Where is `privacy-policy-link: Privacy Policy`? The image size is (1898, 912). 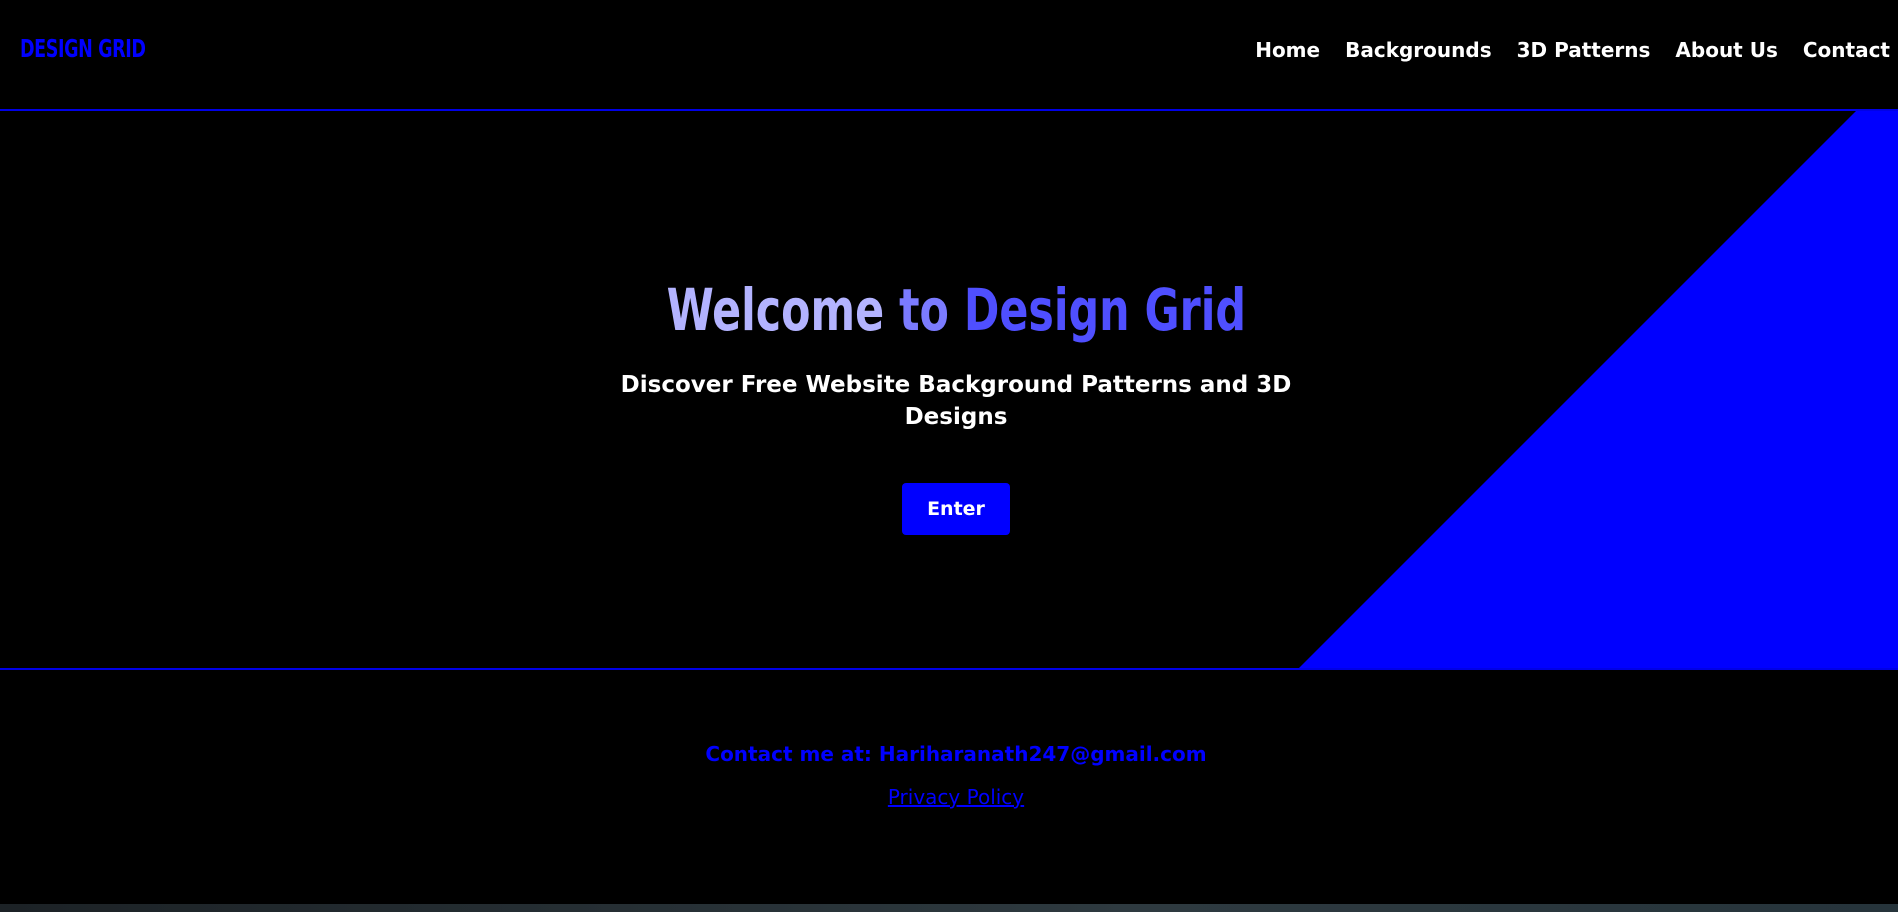 privacy-policy-link: Privacy Policy is located at coordinates (956, 797).